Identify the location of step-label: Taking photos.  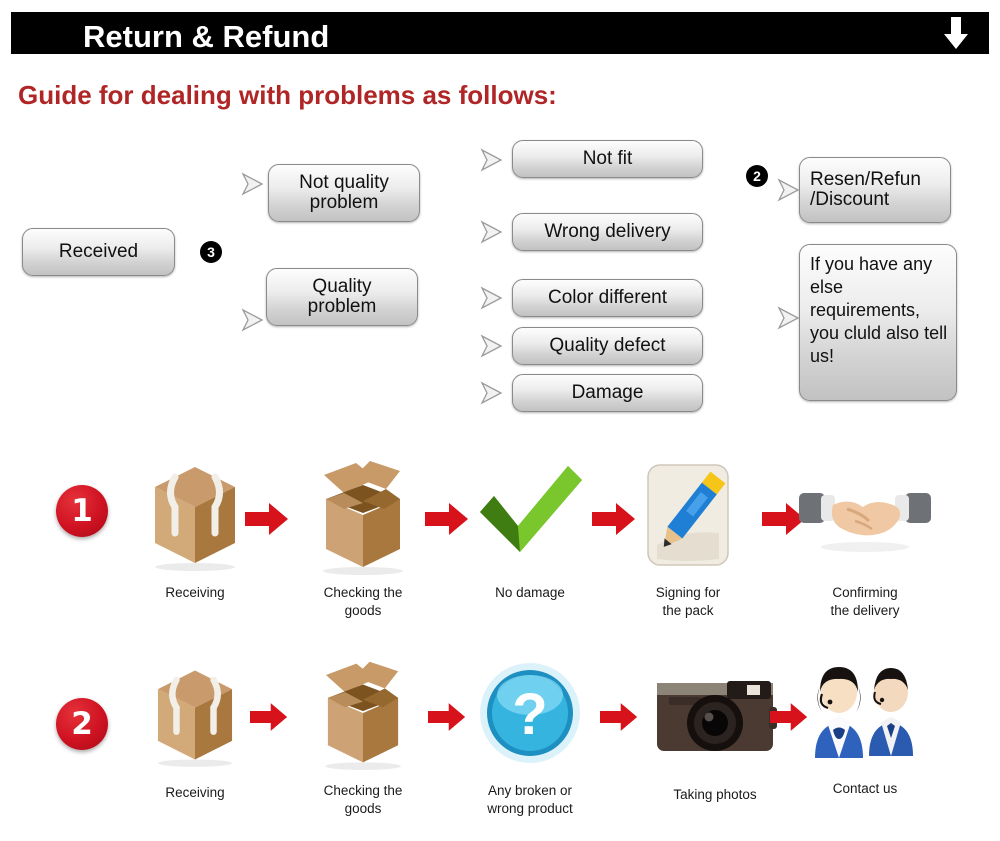
(715, 794).